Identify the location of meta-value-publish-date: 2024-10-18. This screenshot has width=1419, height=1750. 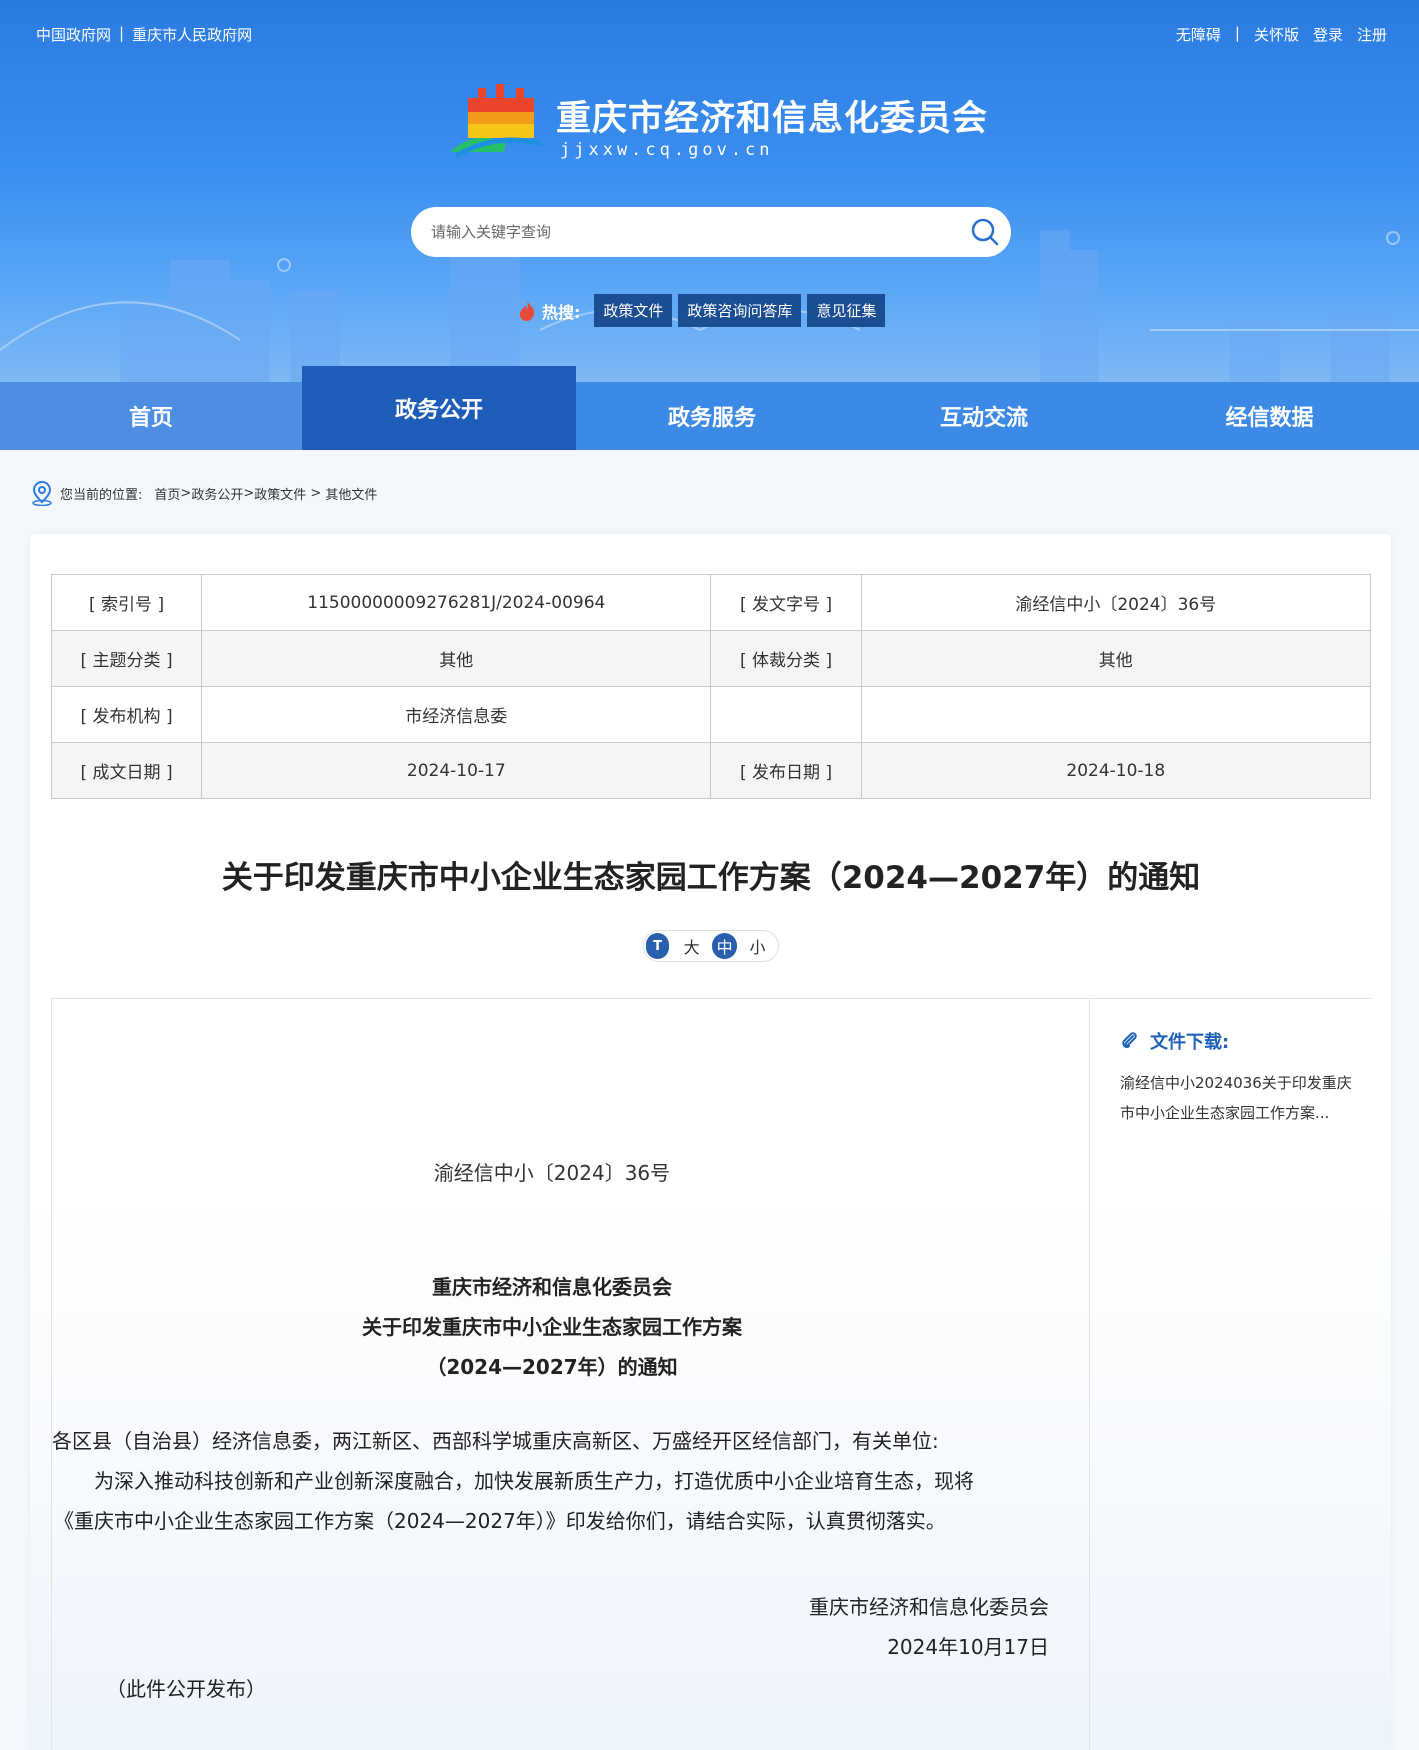
(1116, 770).